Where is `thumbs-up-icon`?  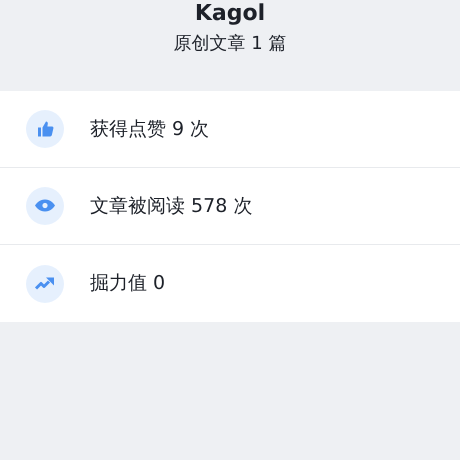 thumbs-up-icon is located at coordinates (45, 129).